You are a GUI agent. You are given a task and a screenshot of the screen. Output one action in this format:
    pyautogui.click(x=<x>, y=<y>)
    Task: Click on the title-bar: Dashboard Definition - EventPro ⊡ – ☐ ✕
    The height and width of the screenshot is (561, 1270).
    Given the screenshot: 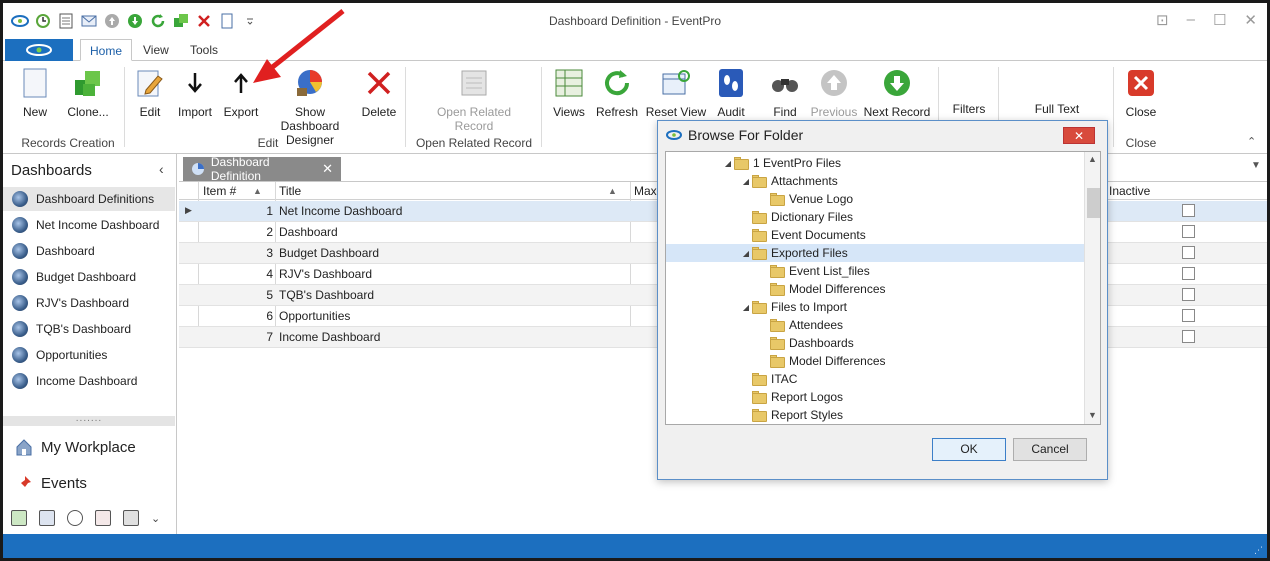 What is the action you would take?
    pyautogui.click(x=635, y=21)
    